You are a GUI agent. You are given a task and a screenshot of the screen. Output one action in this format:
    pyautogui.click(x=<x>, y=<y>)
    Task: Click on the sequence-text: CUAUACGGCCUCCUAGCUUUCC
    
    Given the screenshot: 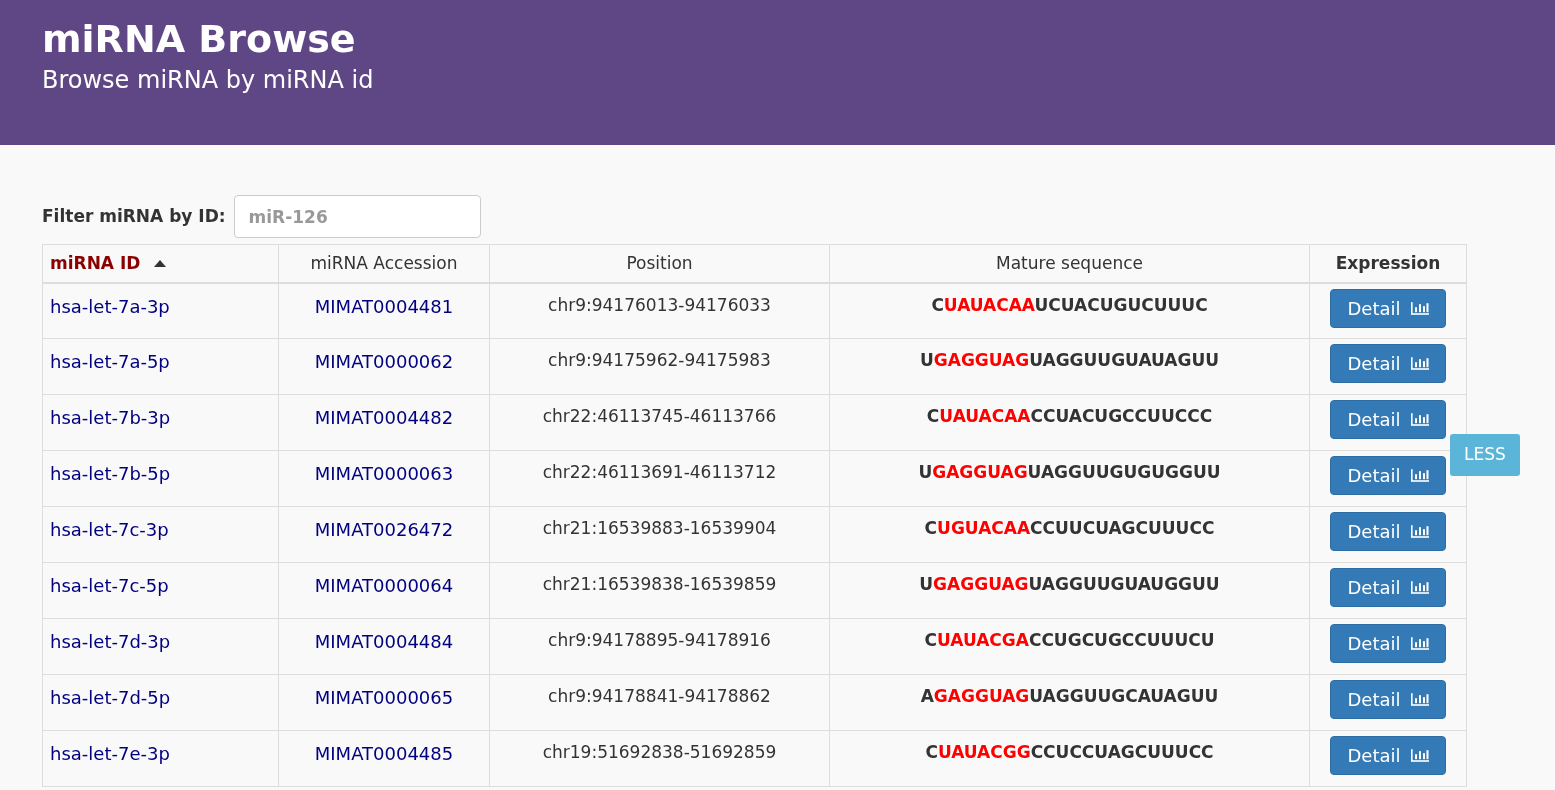 What is the action you would take?
    pyautogui.click(x=1069, y=752)
    